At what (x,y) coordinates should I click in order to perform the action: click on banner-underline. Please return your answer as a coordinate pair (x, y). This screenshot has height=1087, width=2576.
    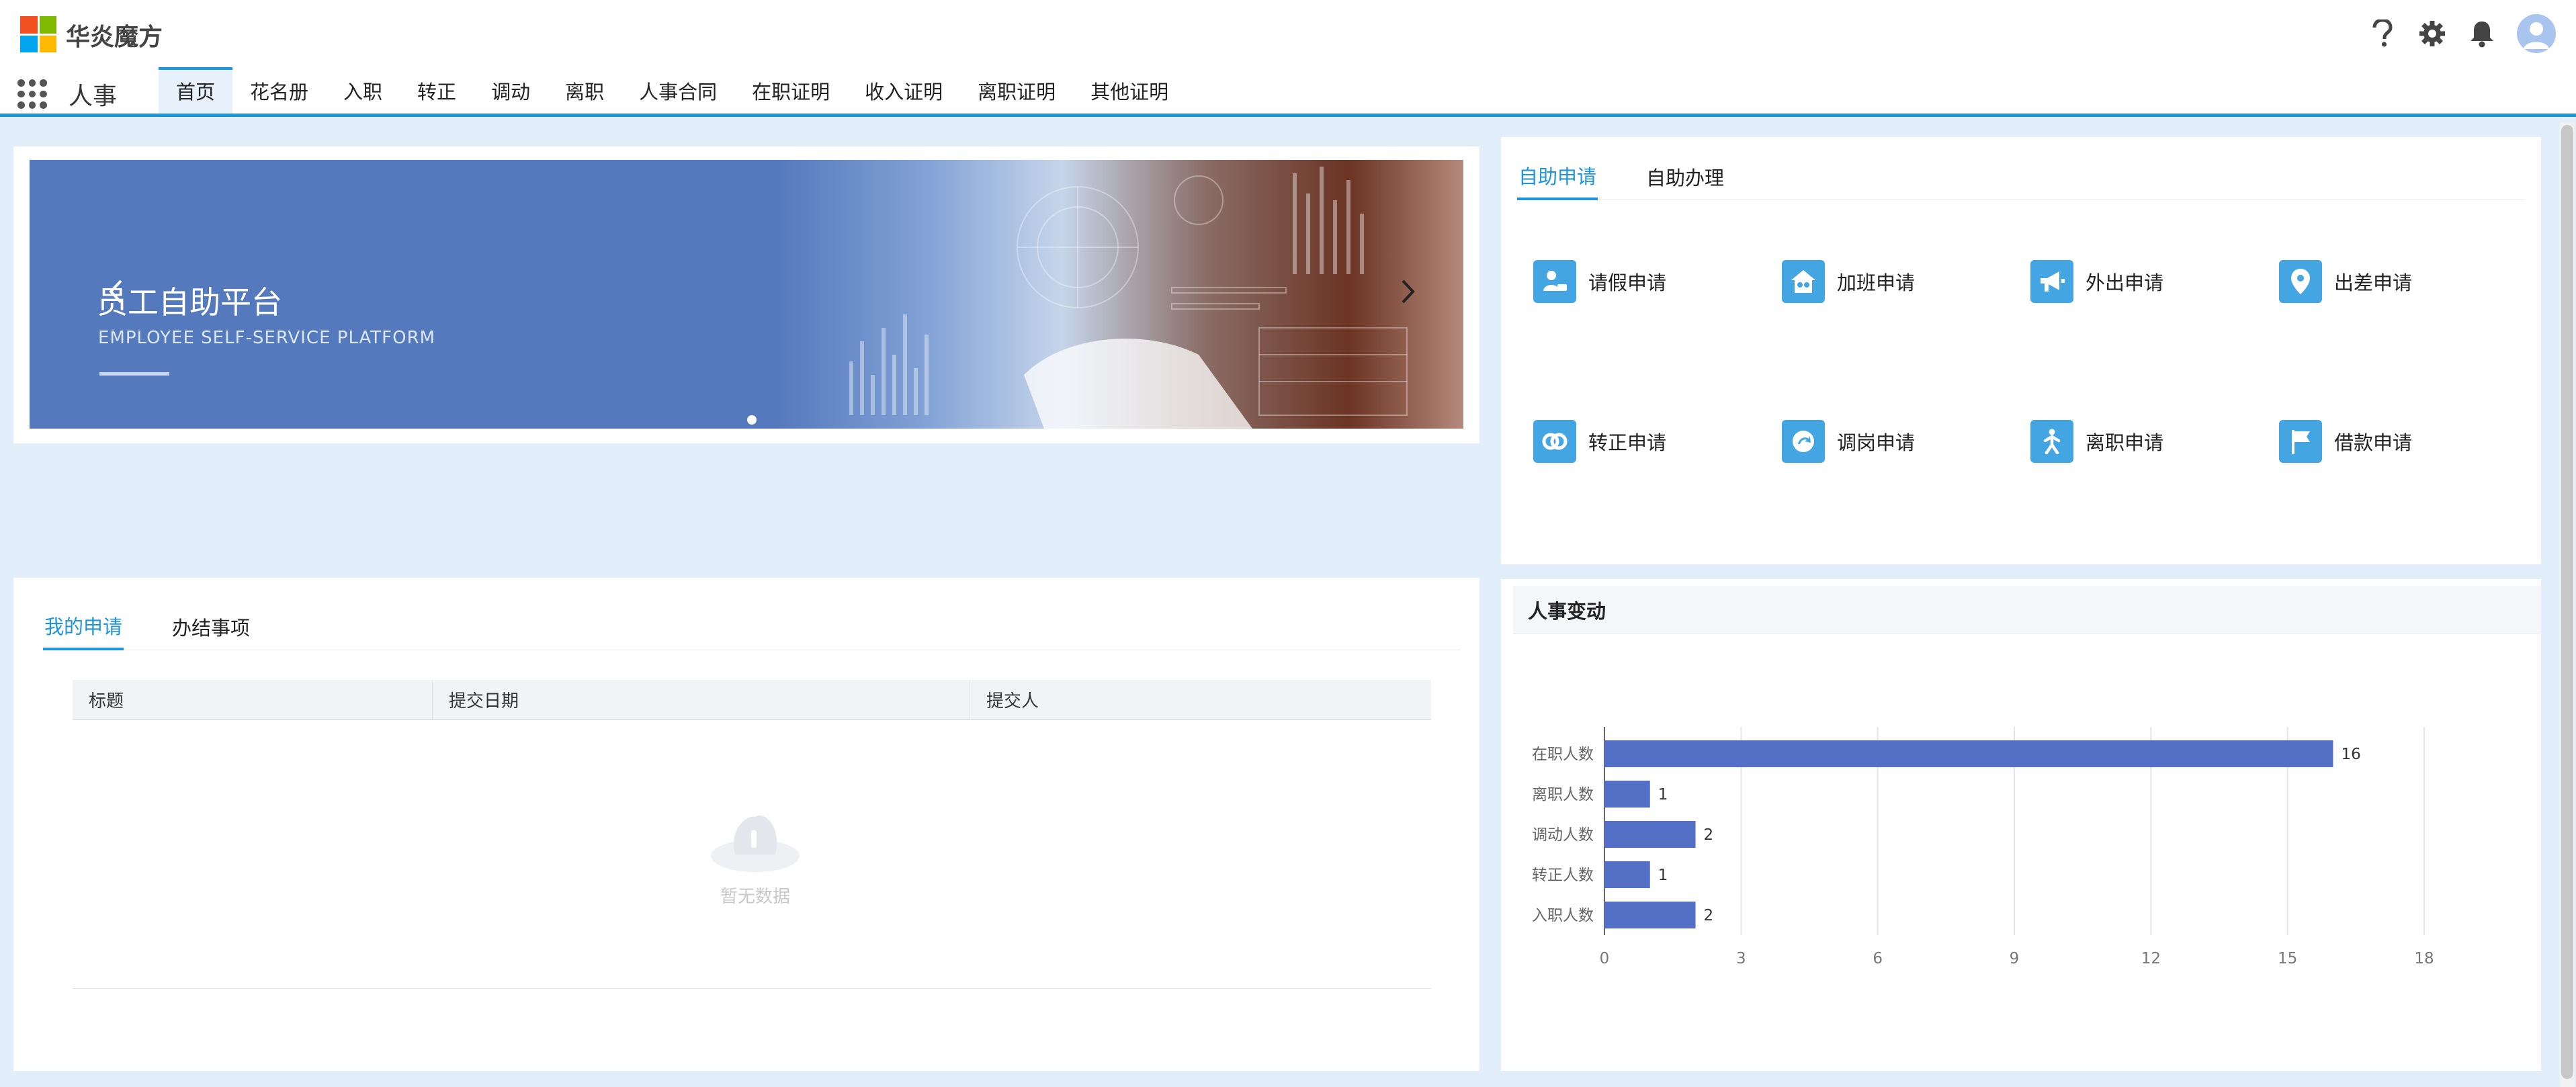
    Looking at the image, I should click on (134, 374).